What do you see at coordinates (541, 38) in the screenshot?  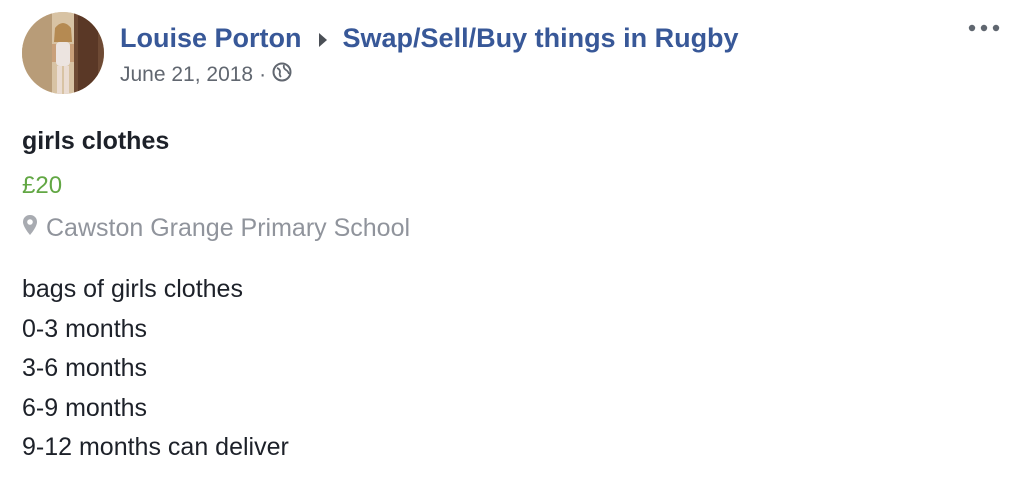 I see `group-name: Swap/Sell/Buy things in Rugby` at bounding box center [541, 38].